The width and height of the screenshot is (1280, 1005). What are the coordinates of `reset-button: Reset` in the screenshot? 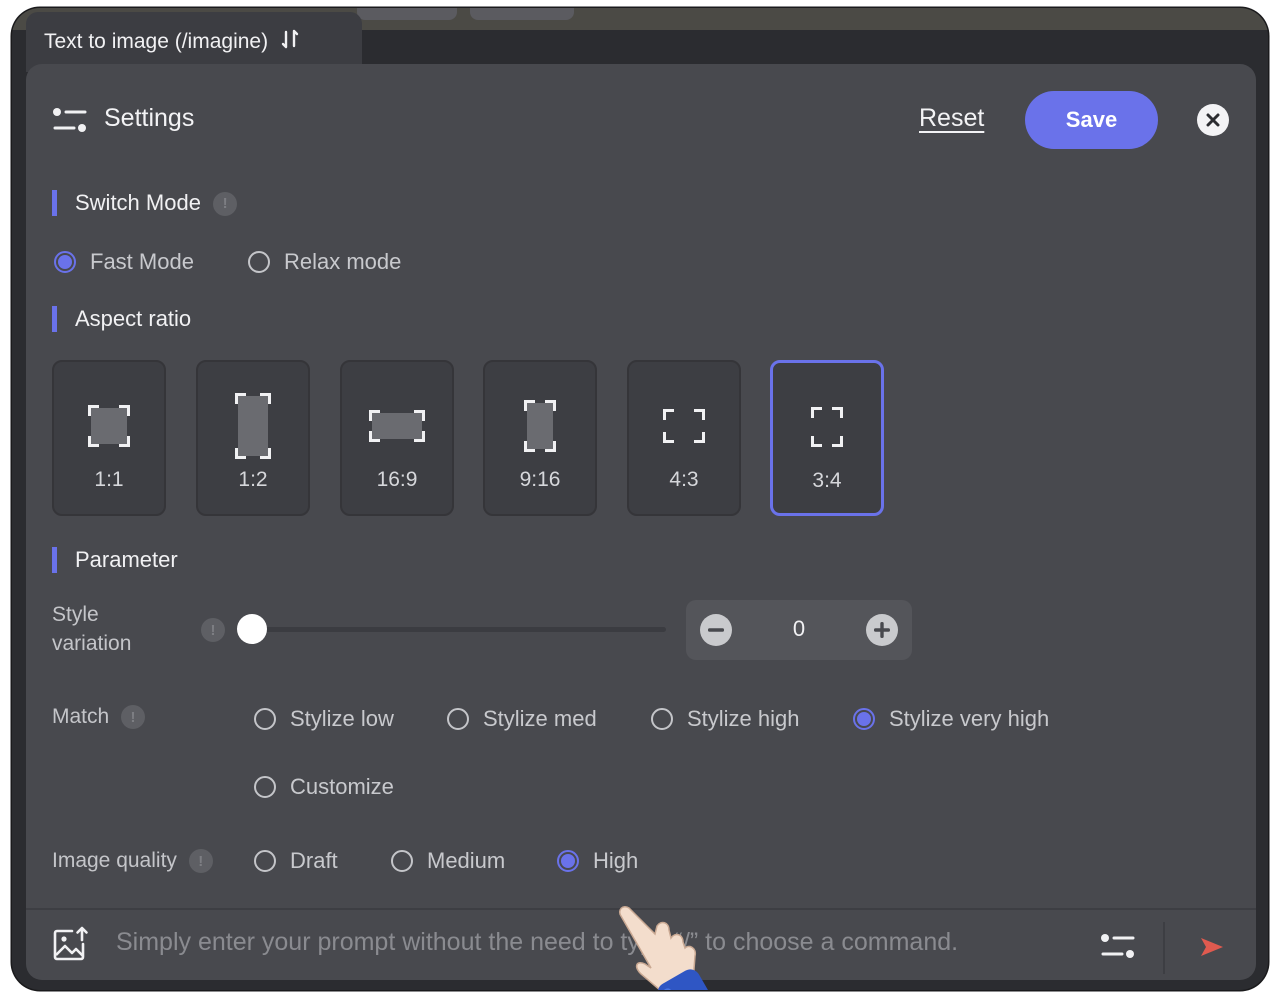 It's located at (951, 118).